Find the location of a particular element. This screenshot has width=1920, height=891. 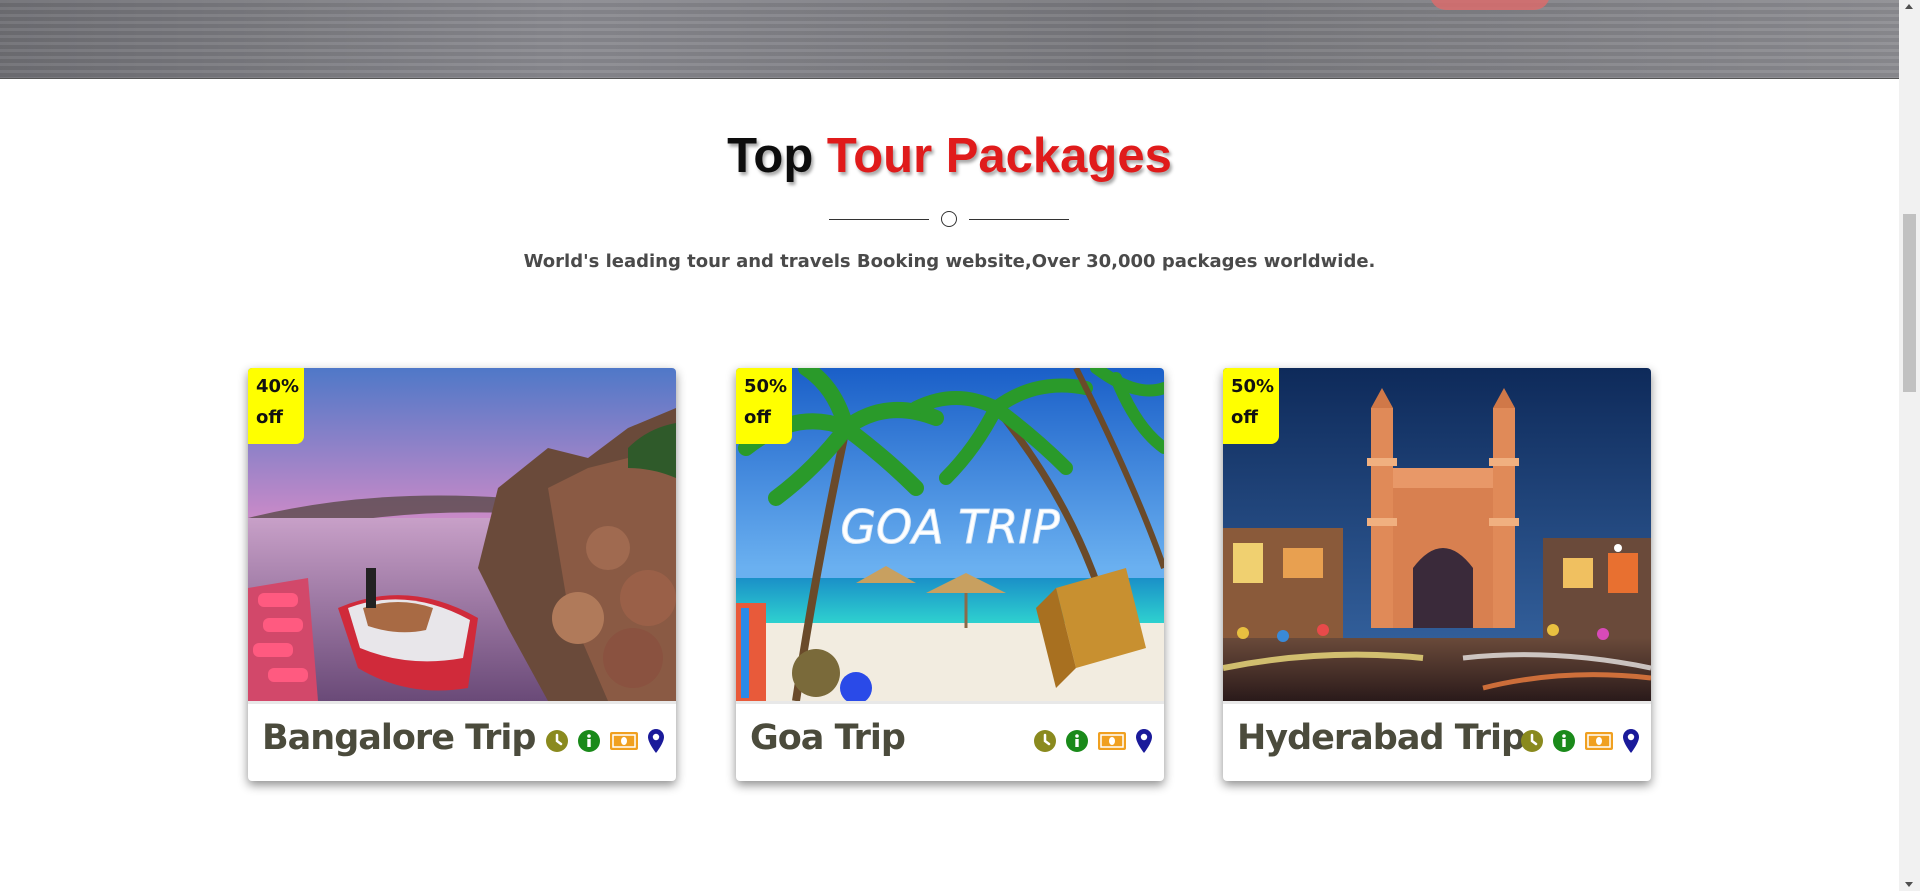

divider-line-left is located at coordinates (879, 219).